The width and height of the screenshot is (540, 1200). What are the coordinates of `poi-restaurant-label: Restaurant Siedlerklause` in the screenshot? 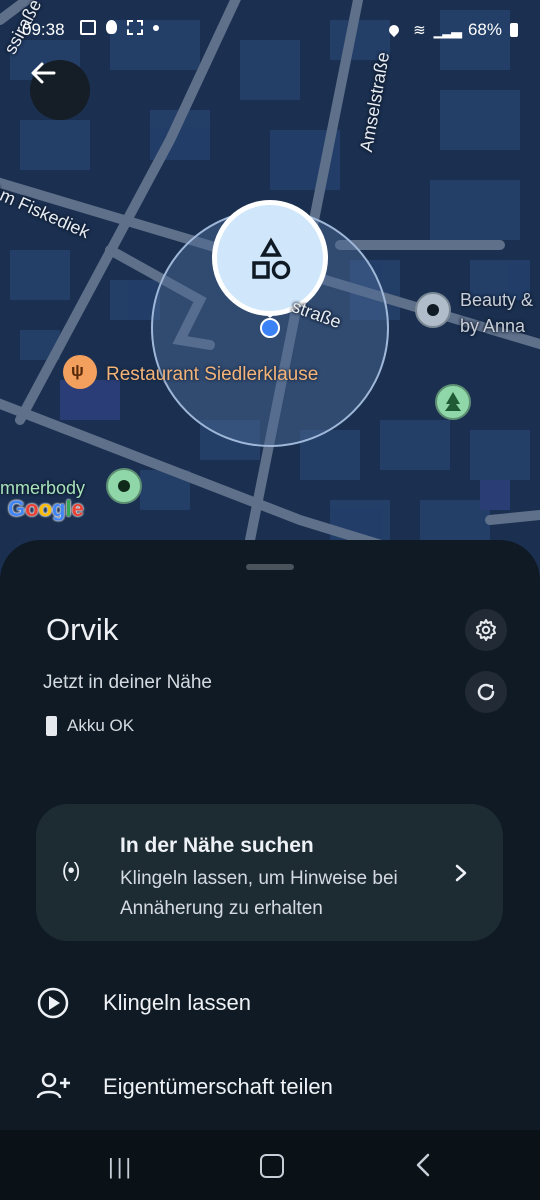 It's located at (212, 375).